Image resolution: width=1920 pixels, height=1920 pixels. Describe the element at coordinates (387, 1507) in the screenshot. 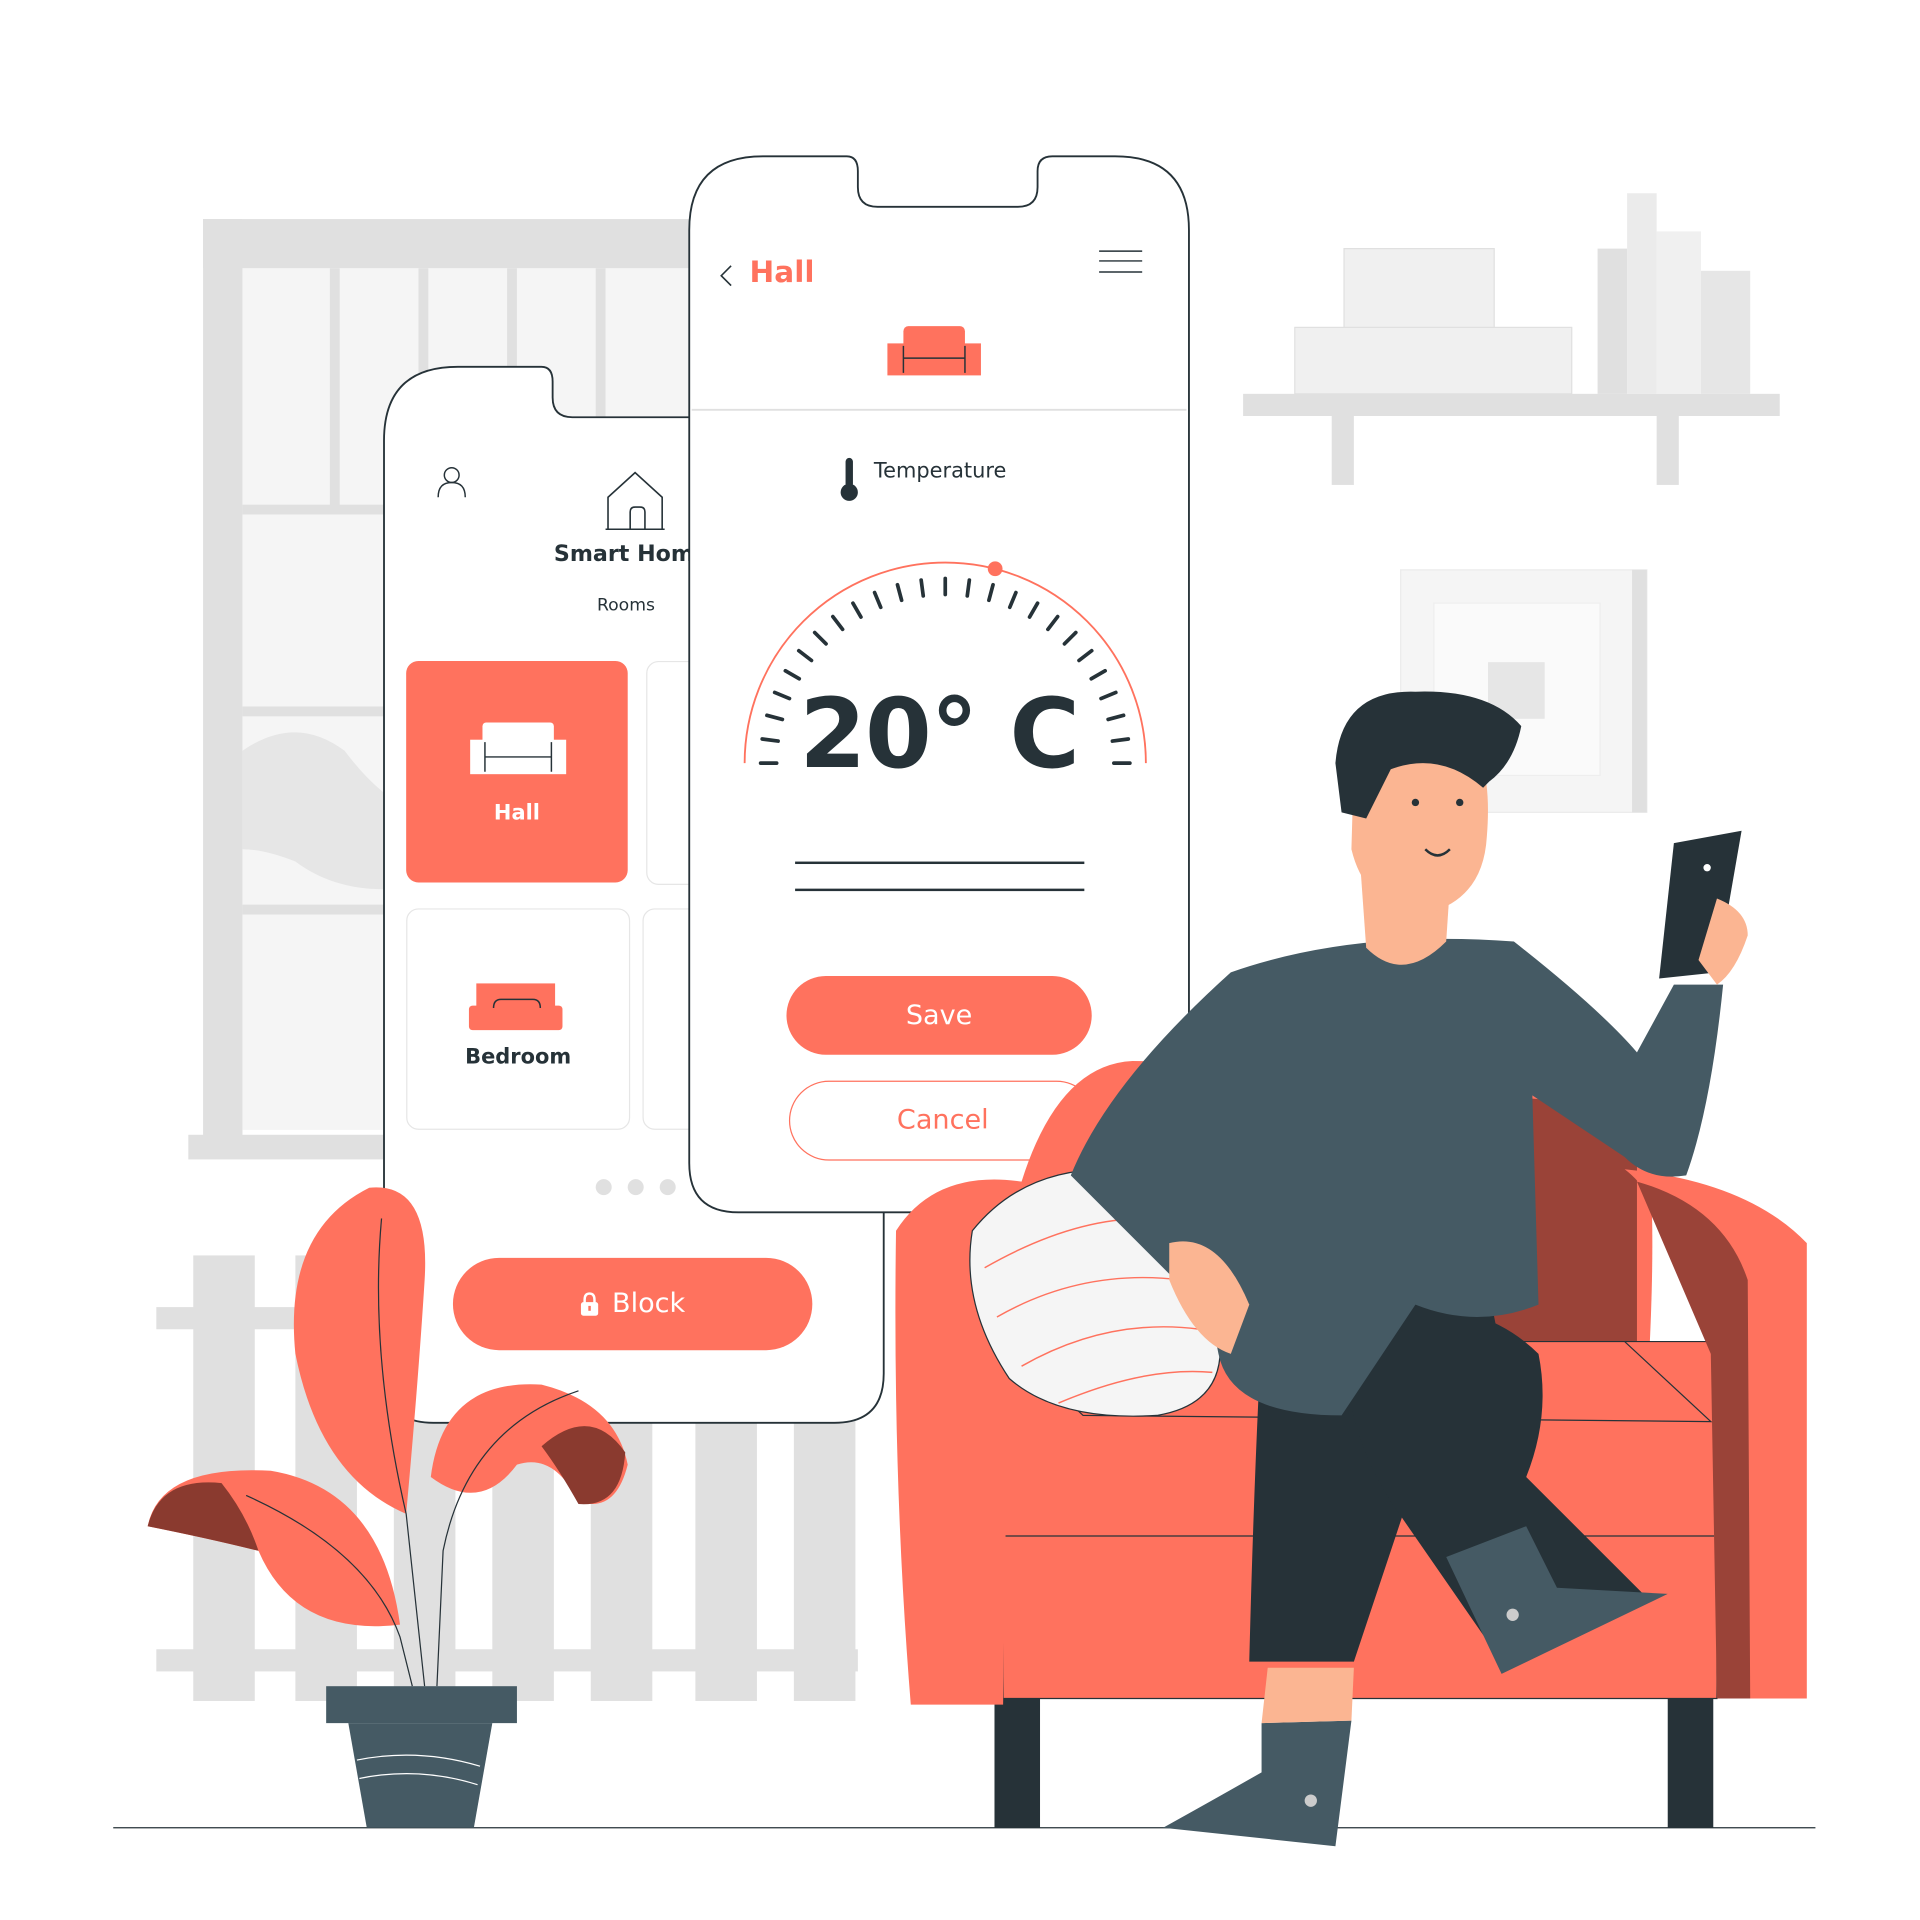

I see `plant-illustration` at that location.